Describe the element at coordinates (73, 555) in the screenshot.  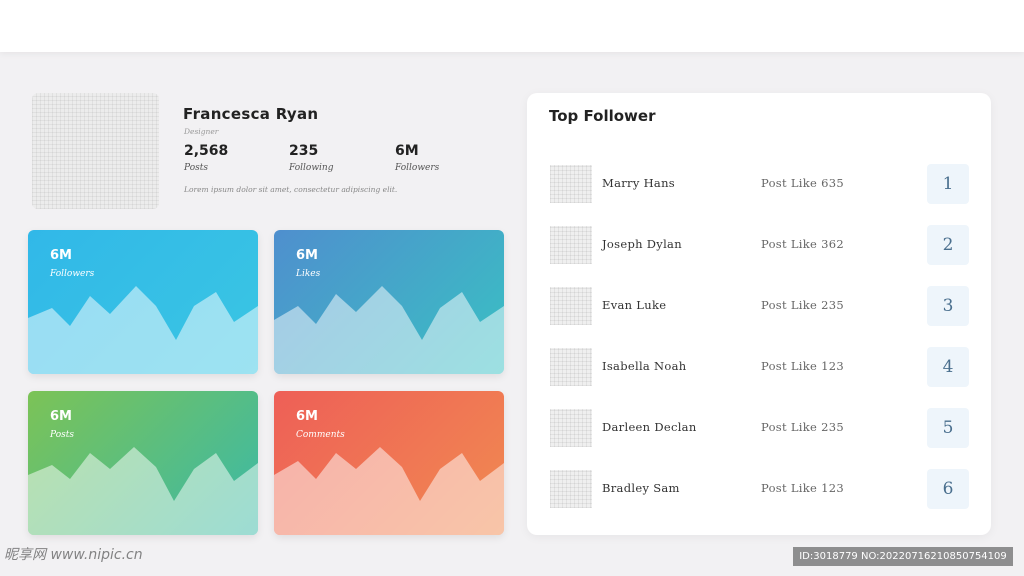
I see `watermark-left: 昵享网 www.nipic.cn` at that location.